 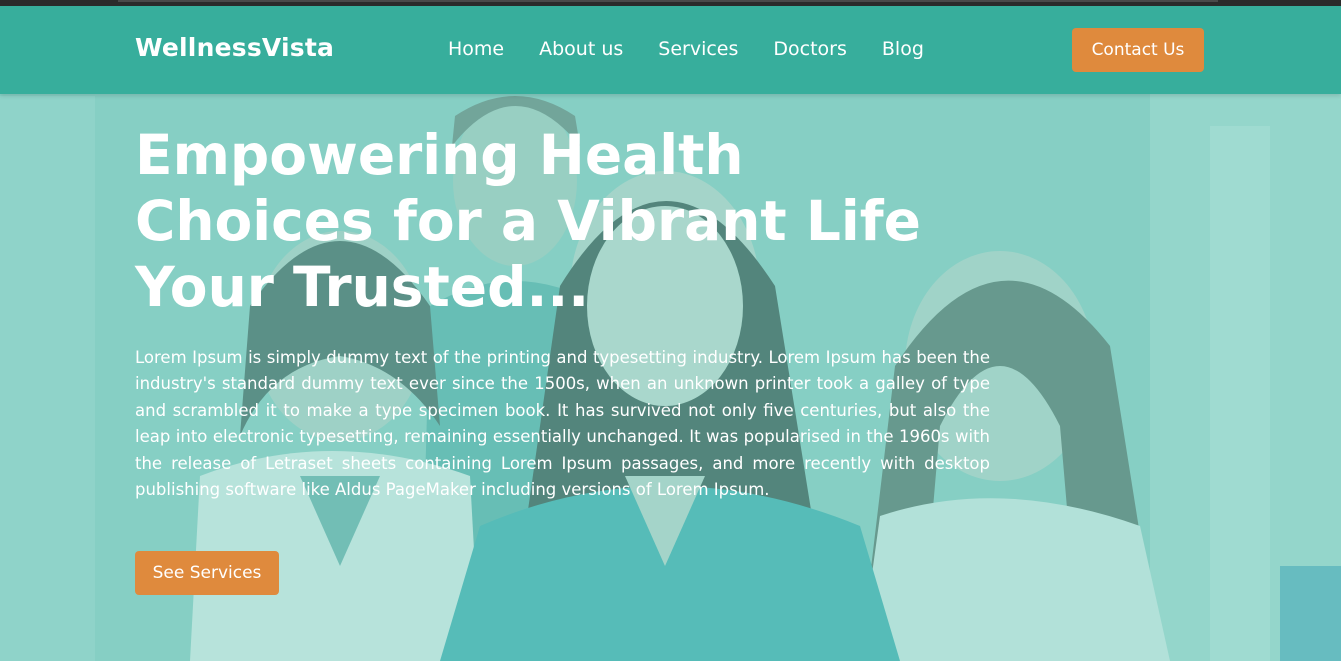 What do you see at coordinates (234, 47) in the screenshot?
I see `site-logo: WellnessVista` at bounding box center [234, 47].